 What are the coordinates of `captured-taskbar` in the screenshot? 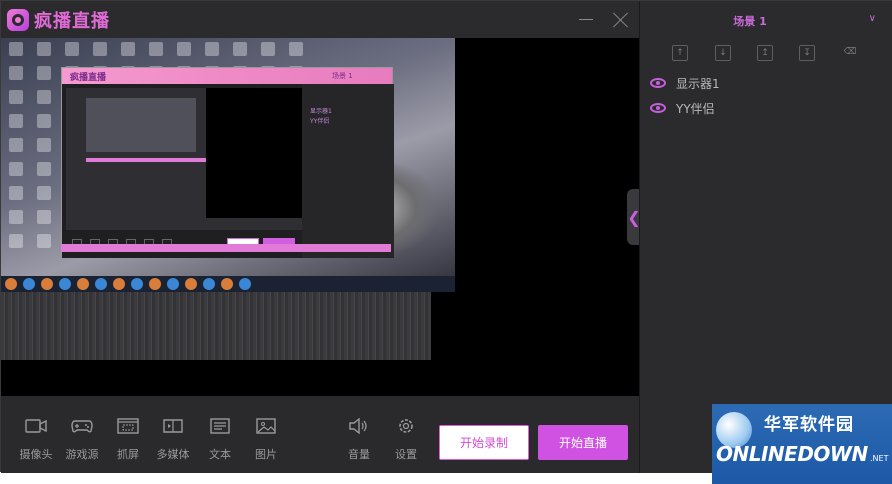 It's located at (228, 284).